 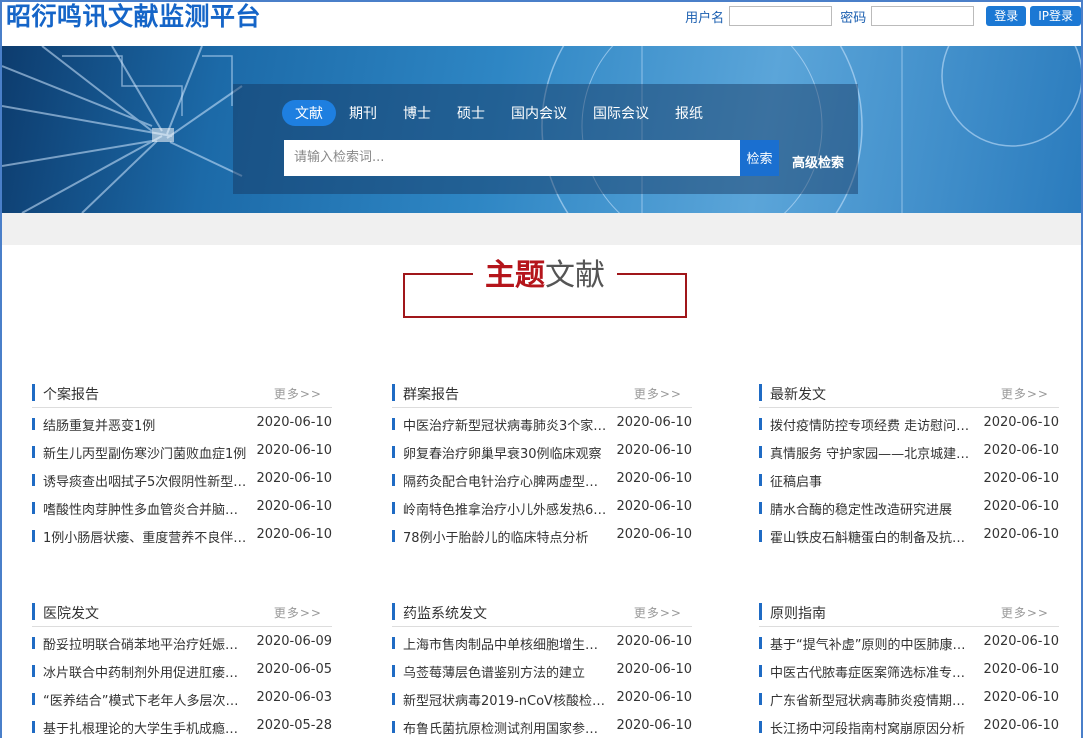 I want to click on list-item-title: 结肠重复并恶变1例, so click(x=147, y=424).